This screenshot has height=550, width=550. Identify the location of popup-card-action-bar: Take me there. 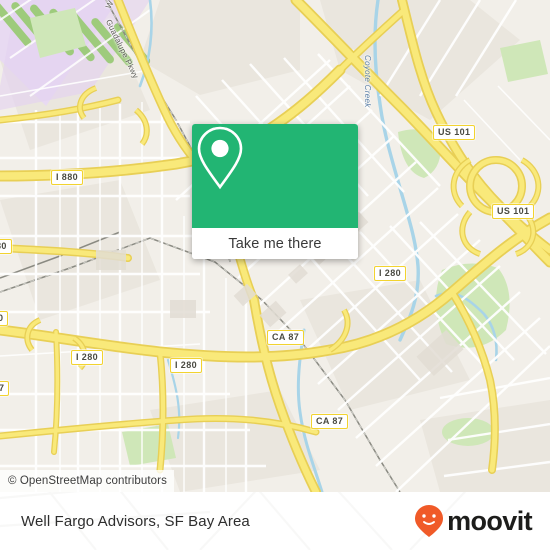
(275, 243).